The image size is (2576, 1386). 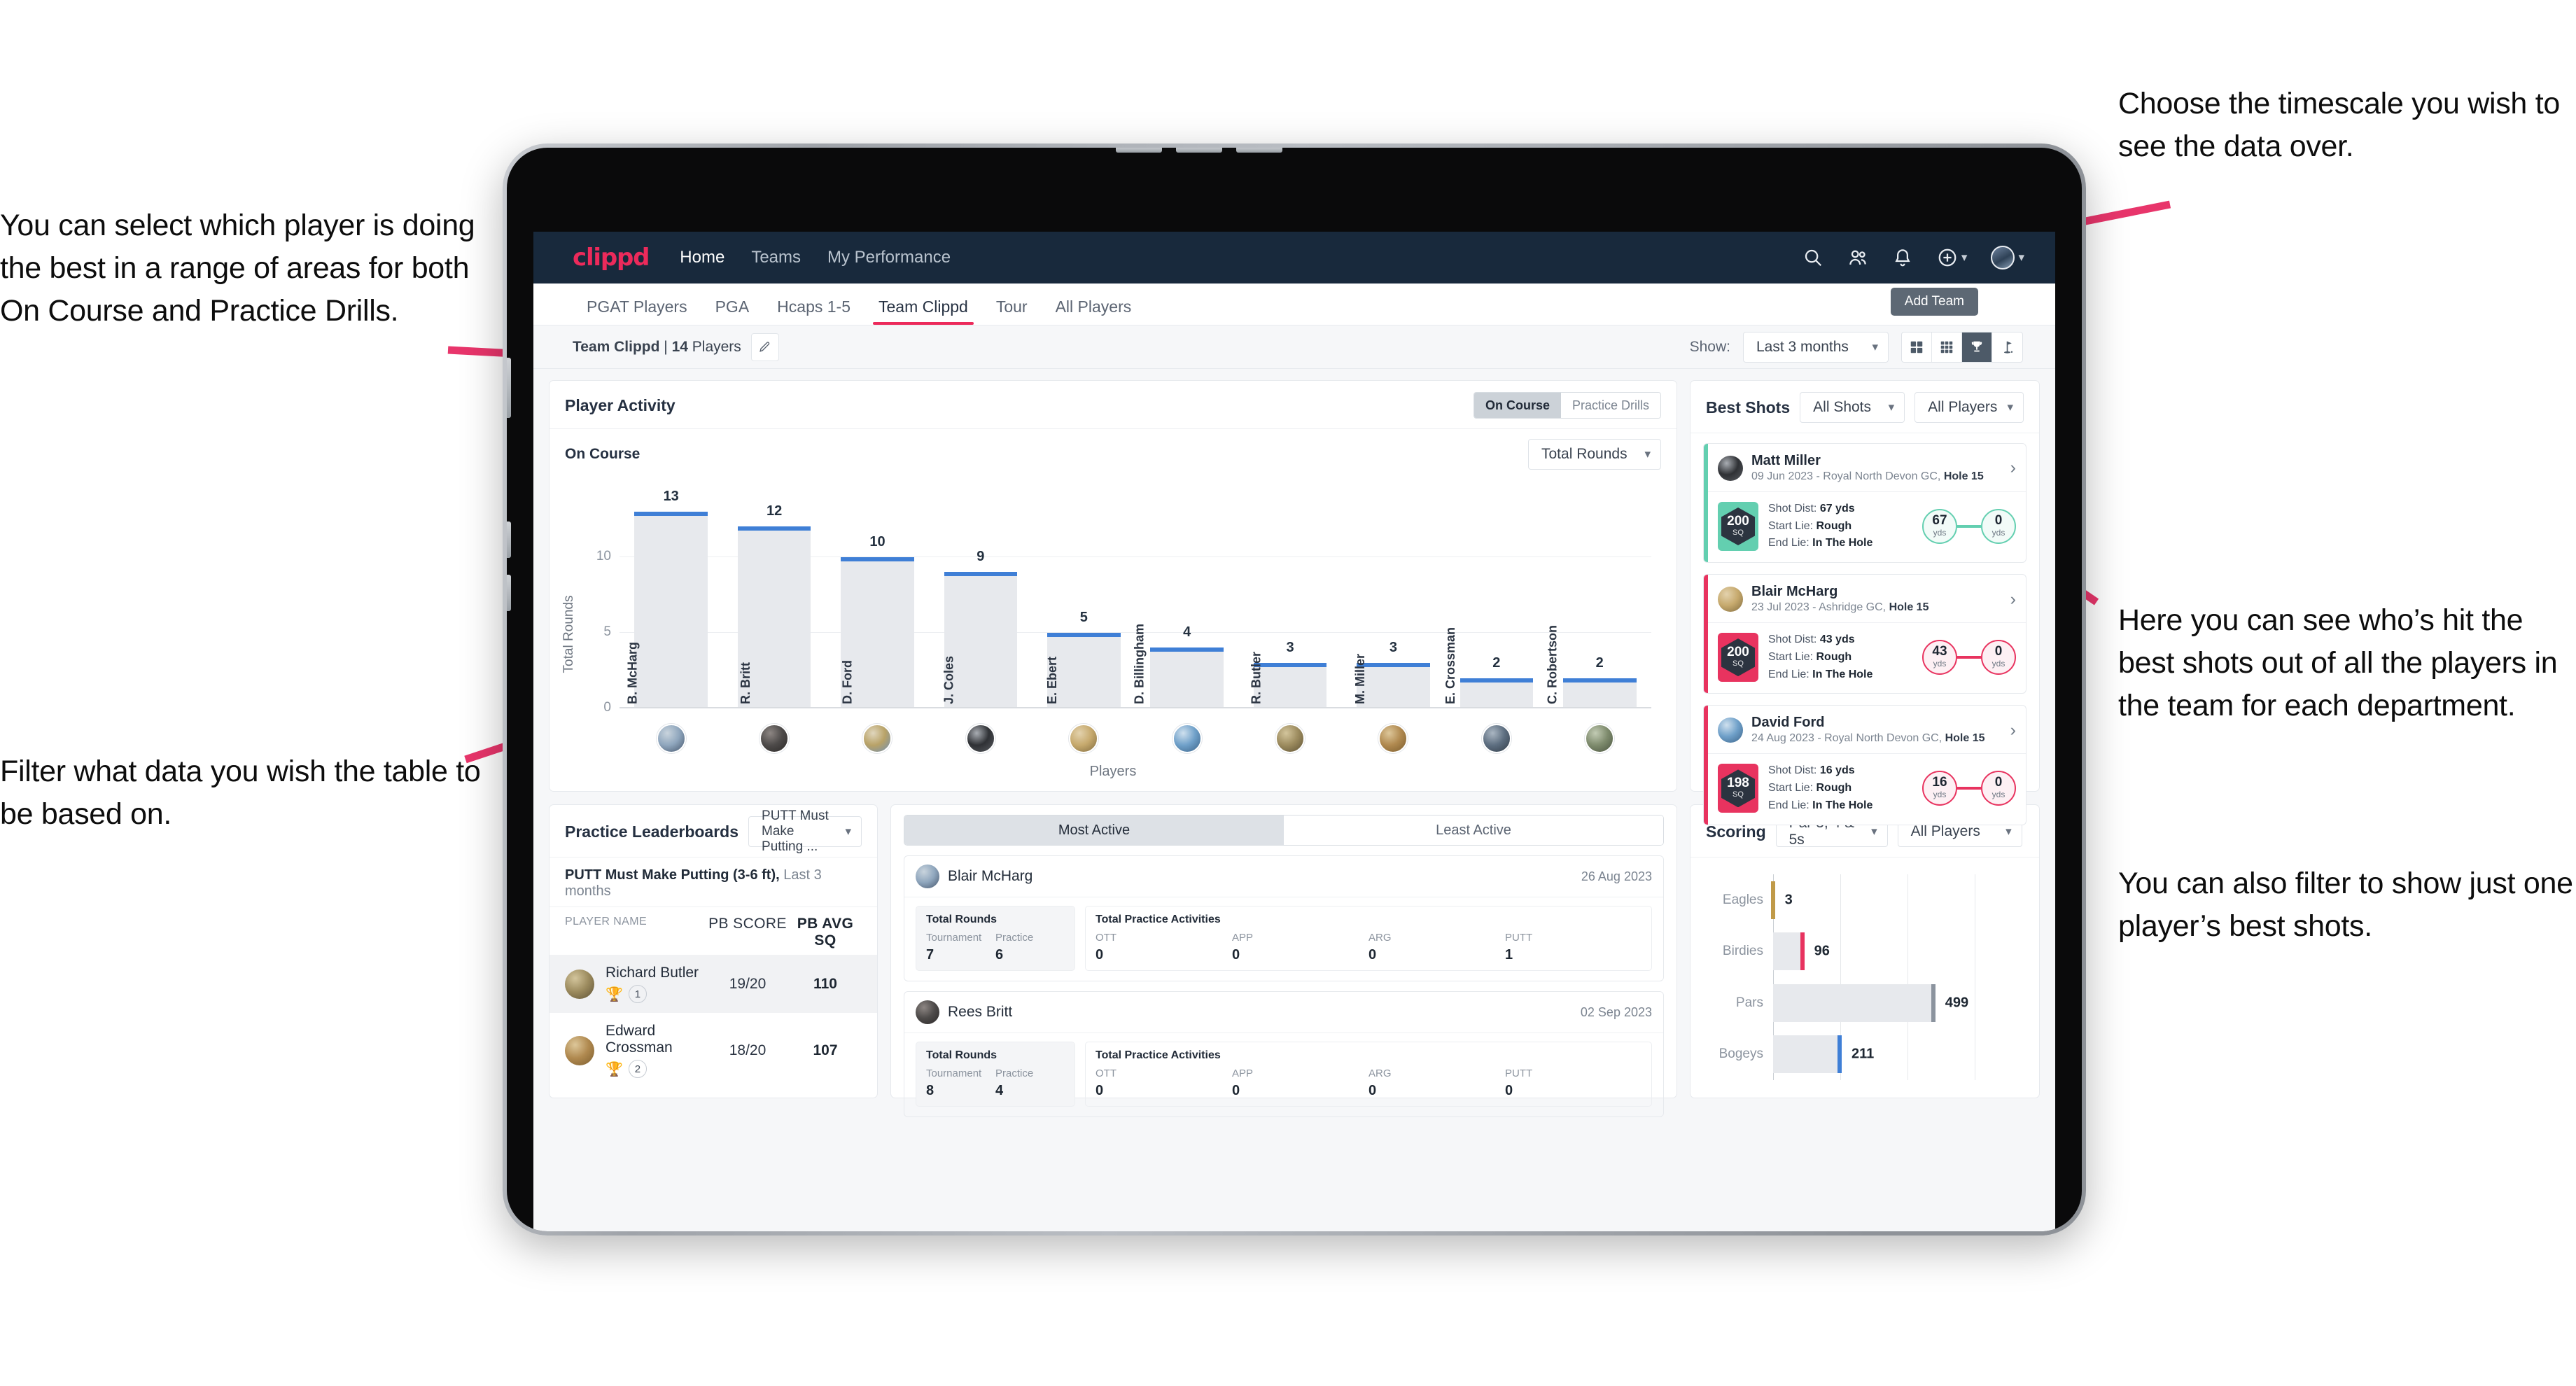 I want to click on scoring-player-filter-value: All Players, so click(x=1945, y=831).